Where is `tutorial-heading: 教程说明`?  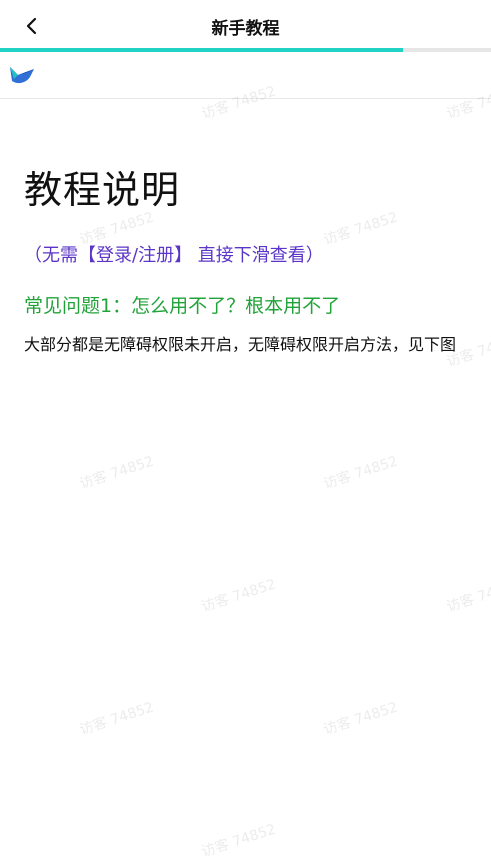 tutorial-heading: 教程说明 is located at coordinates (102, 190).